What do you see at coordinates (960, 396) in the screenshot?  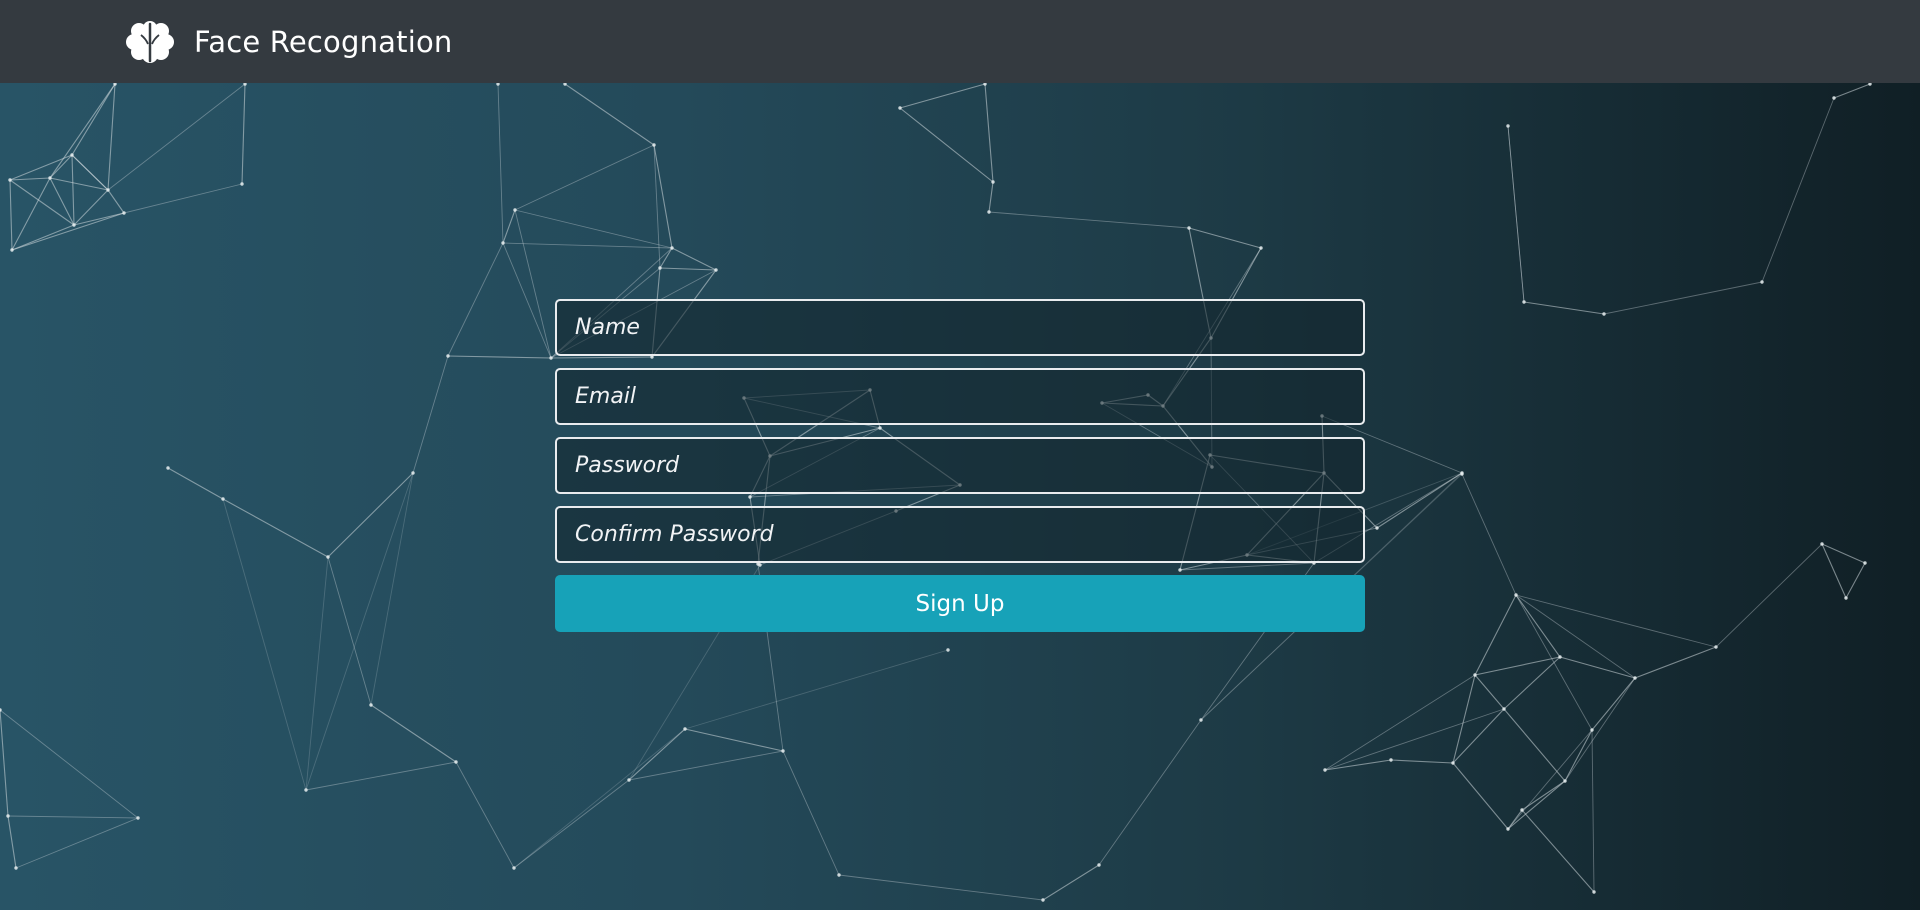 I see `email-input` at bounding box center [960, 396].